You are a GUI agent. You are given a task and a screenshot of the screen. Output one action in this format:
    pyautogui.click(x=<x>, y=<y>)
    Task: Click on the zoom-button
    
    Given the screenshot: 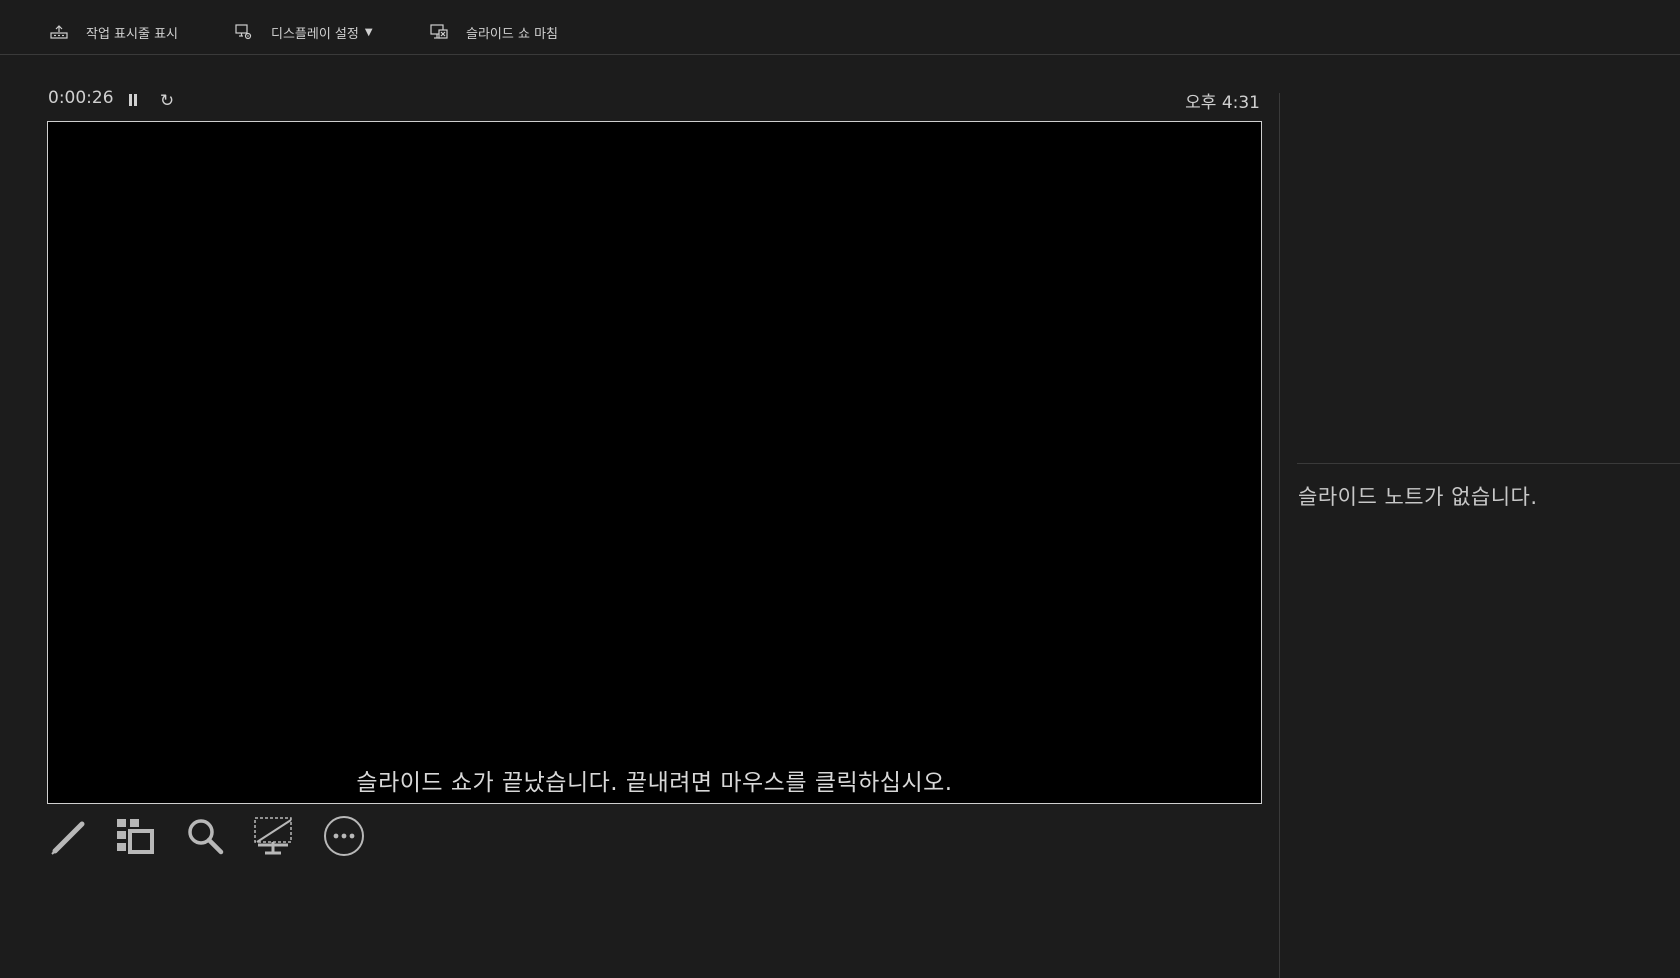 What is the action you would take?
    pyautogui.click(x=205, y=838)
    